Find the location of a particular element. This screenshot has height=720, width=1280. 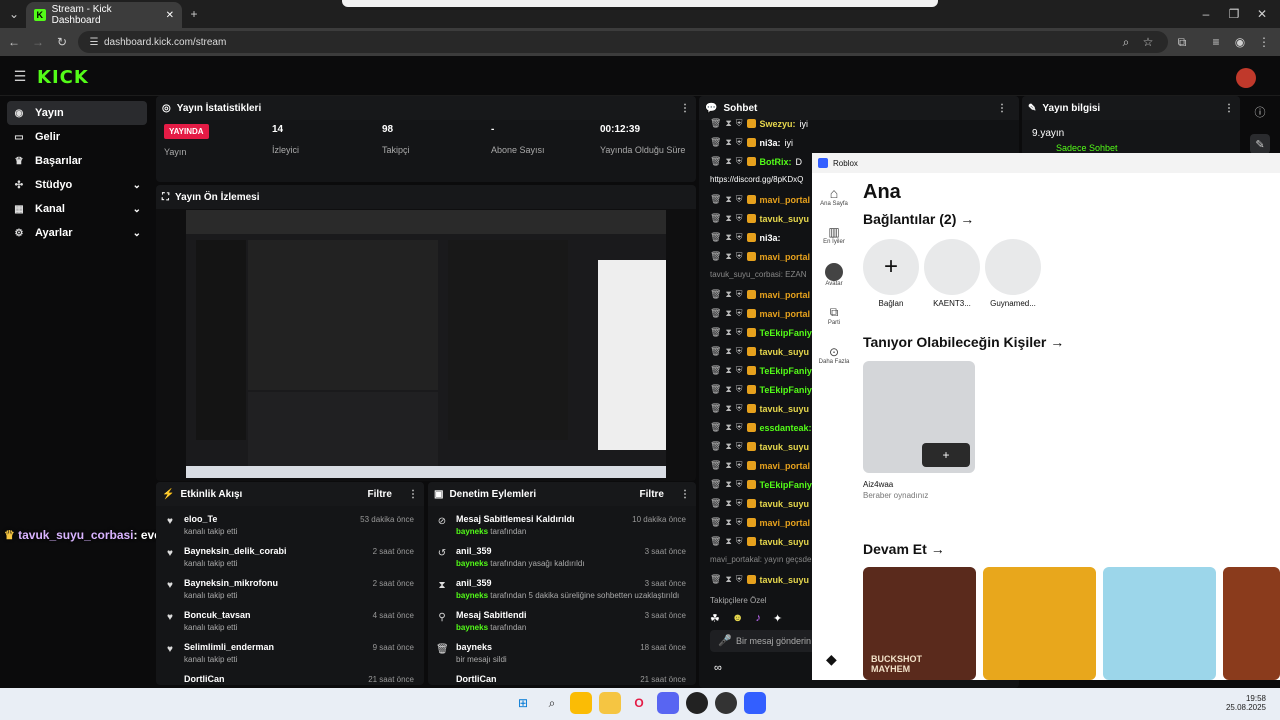

folder-icon is located at coordinates (610, 703).